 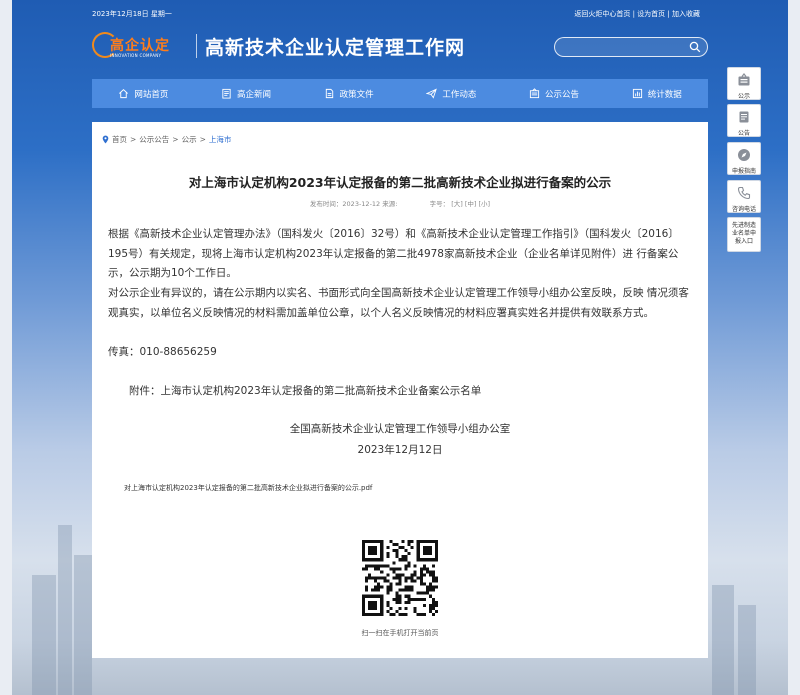 I want to click on top-links: 返回火炬中心首页 | 设为首页 | 加入收藏, so click(x=637, y=14).